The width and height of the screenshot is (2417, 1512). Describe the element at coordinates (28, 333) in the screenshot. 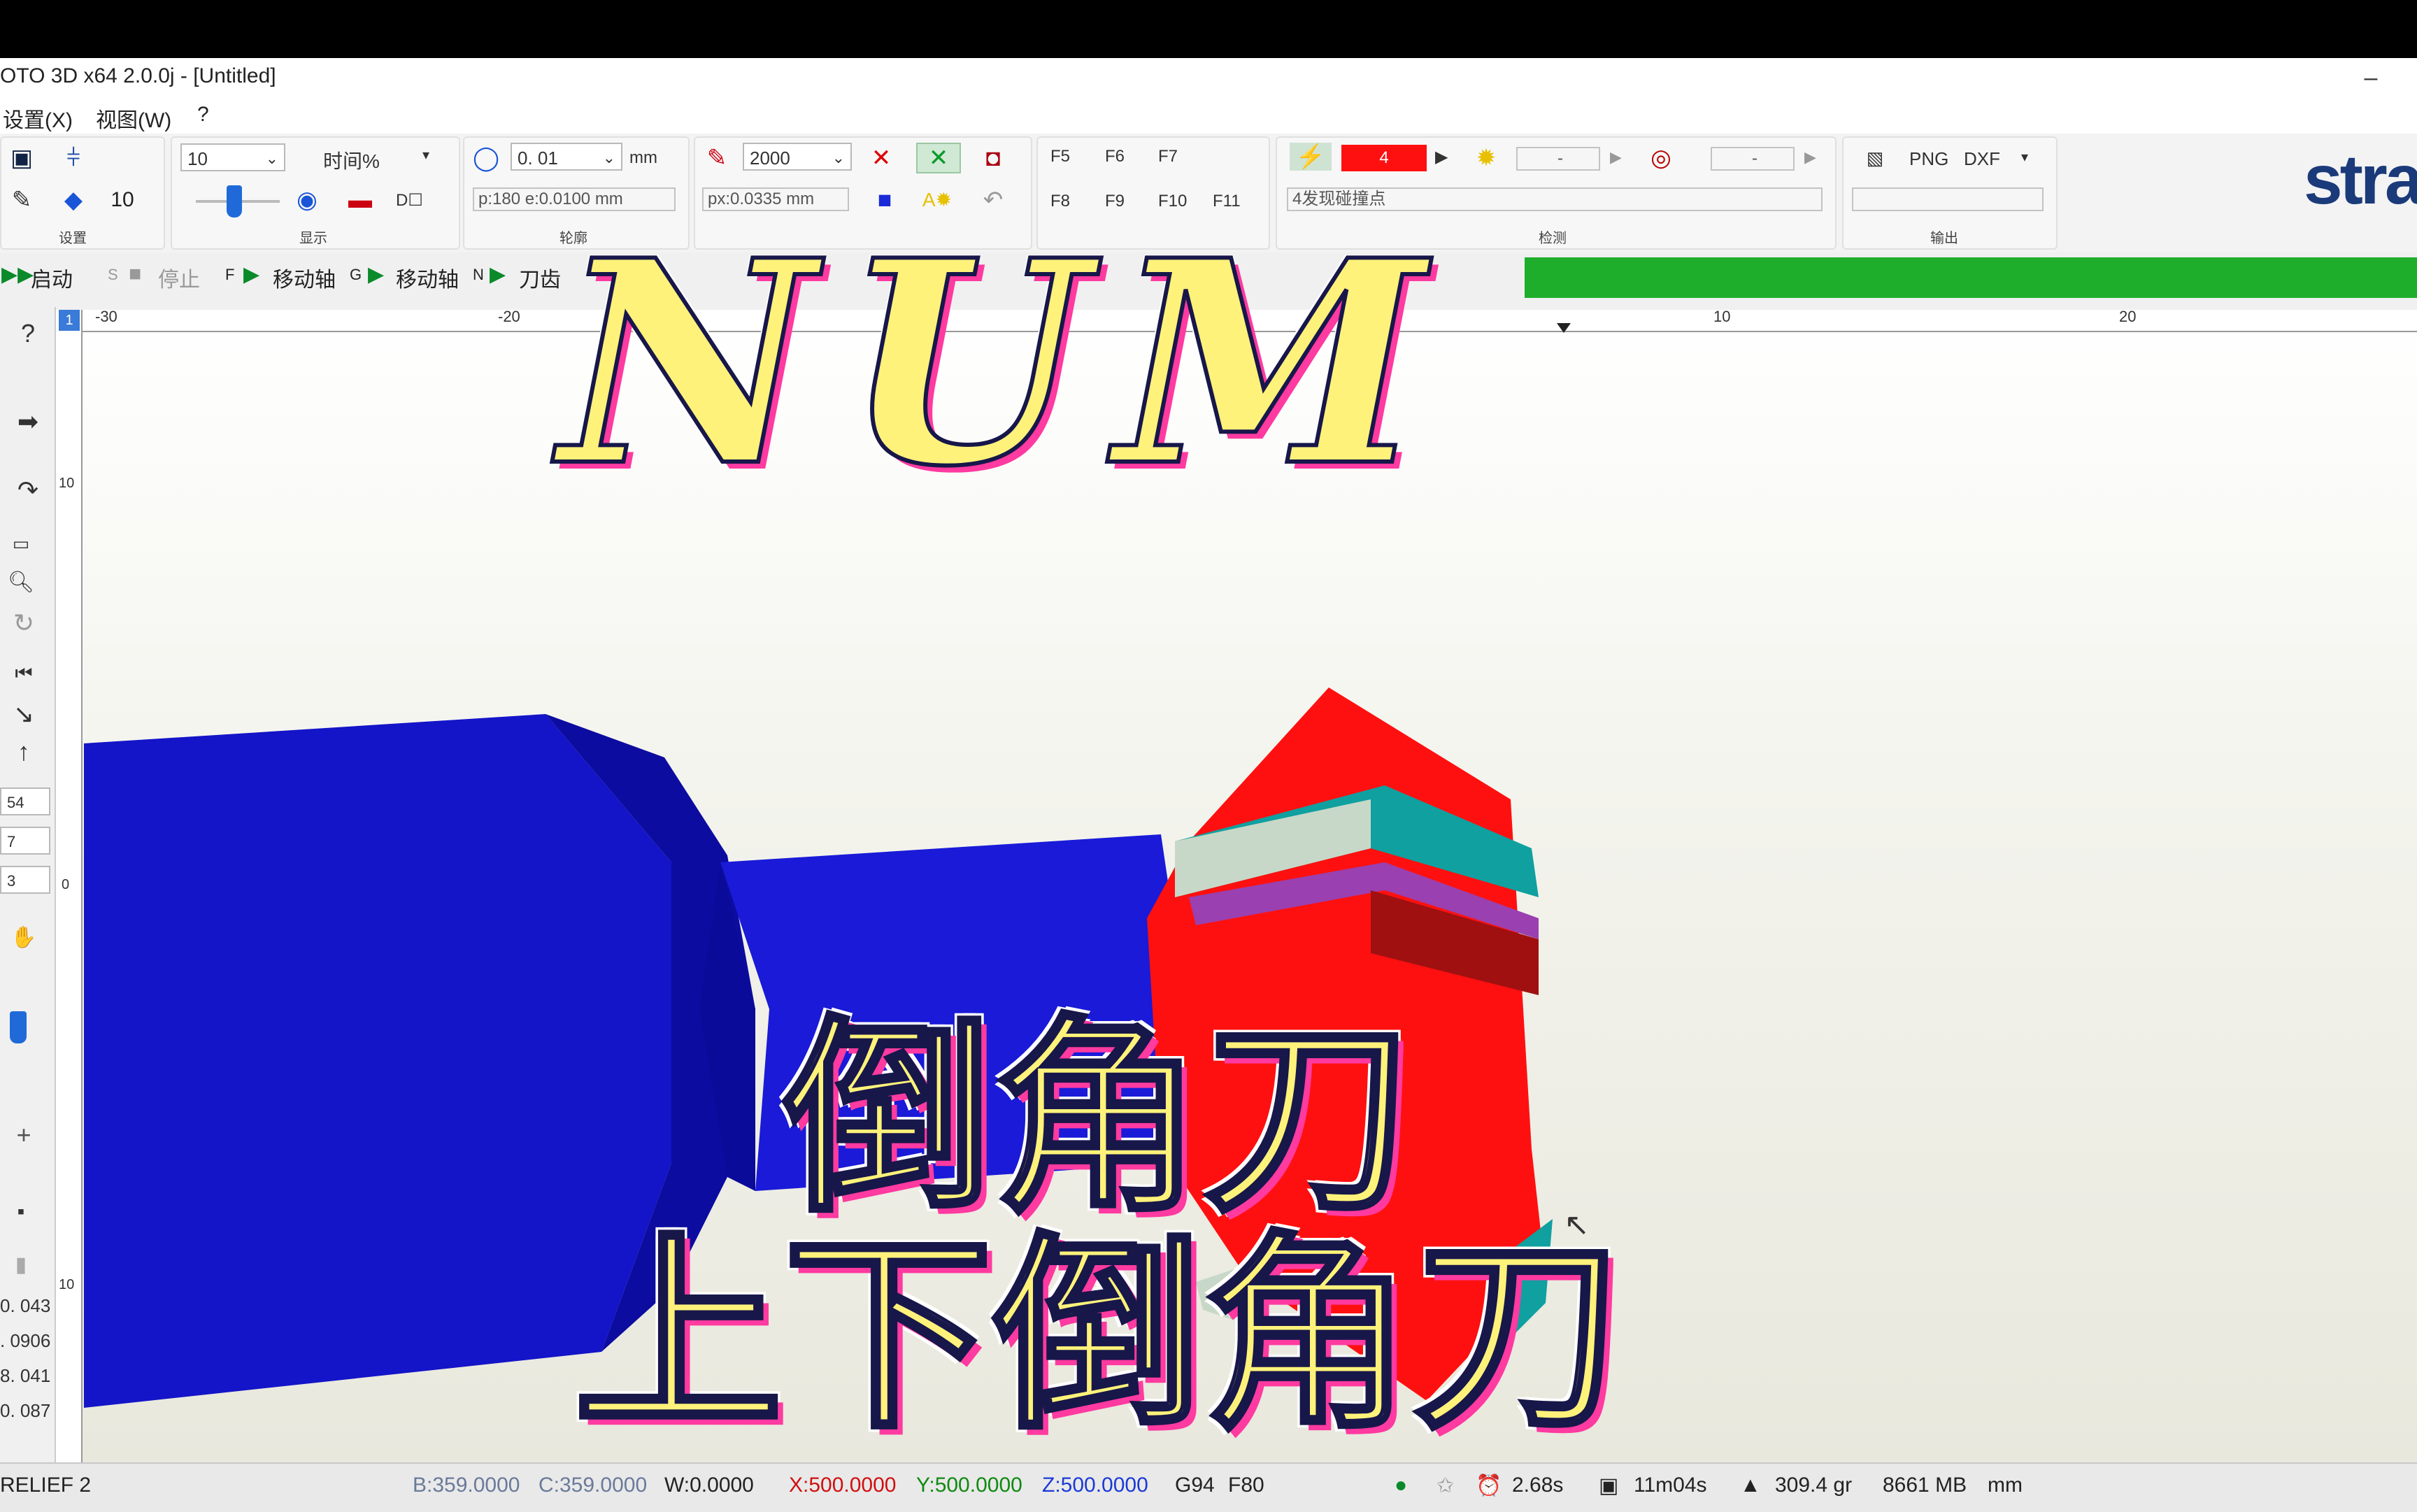

I see `help-button: ?` at that location.